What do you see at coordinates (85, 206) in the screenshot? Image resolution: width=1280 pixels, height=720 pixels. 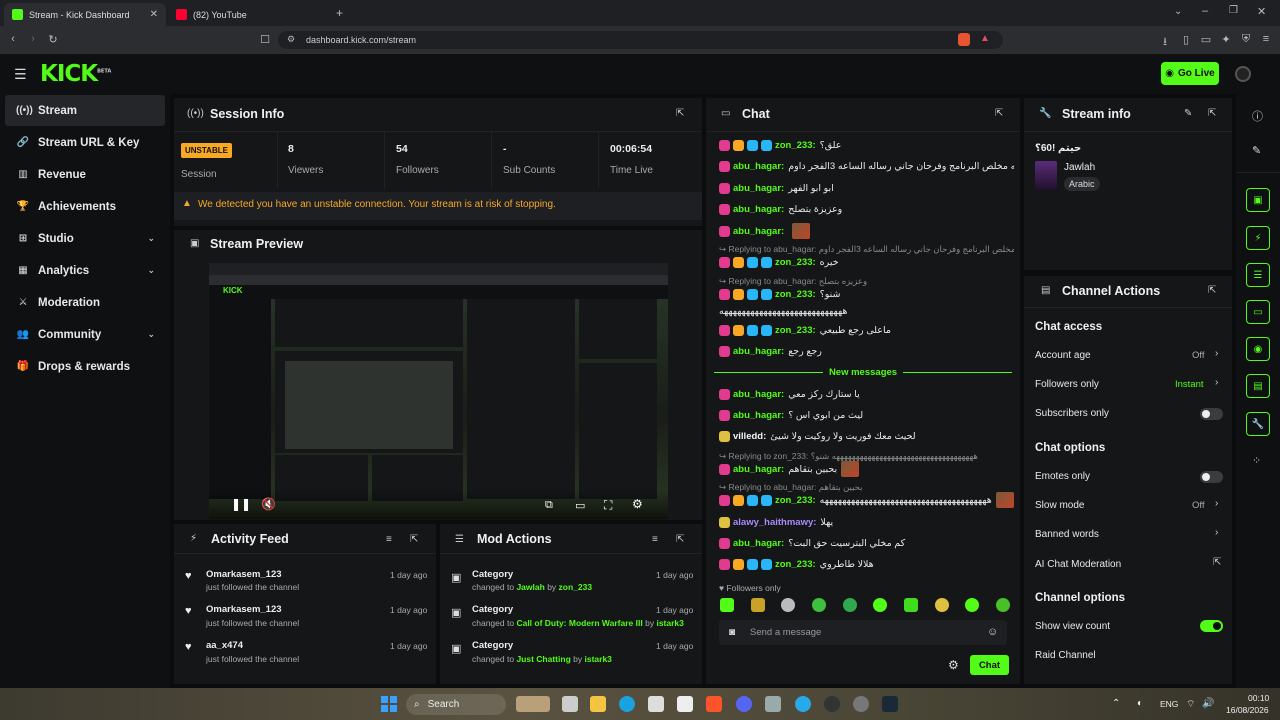 I see `sidebar-item-achievements: 🏆 Achievements` at bounding box center [85, 206].